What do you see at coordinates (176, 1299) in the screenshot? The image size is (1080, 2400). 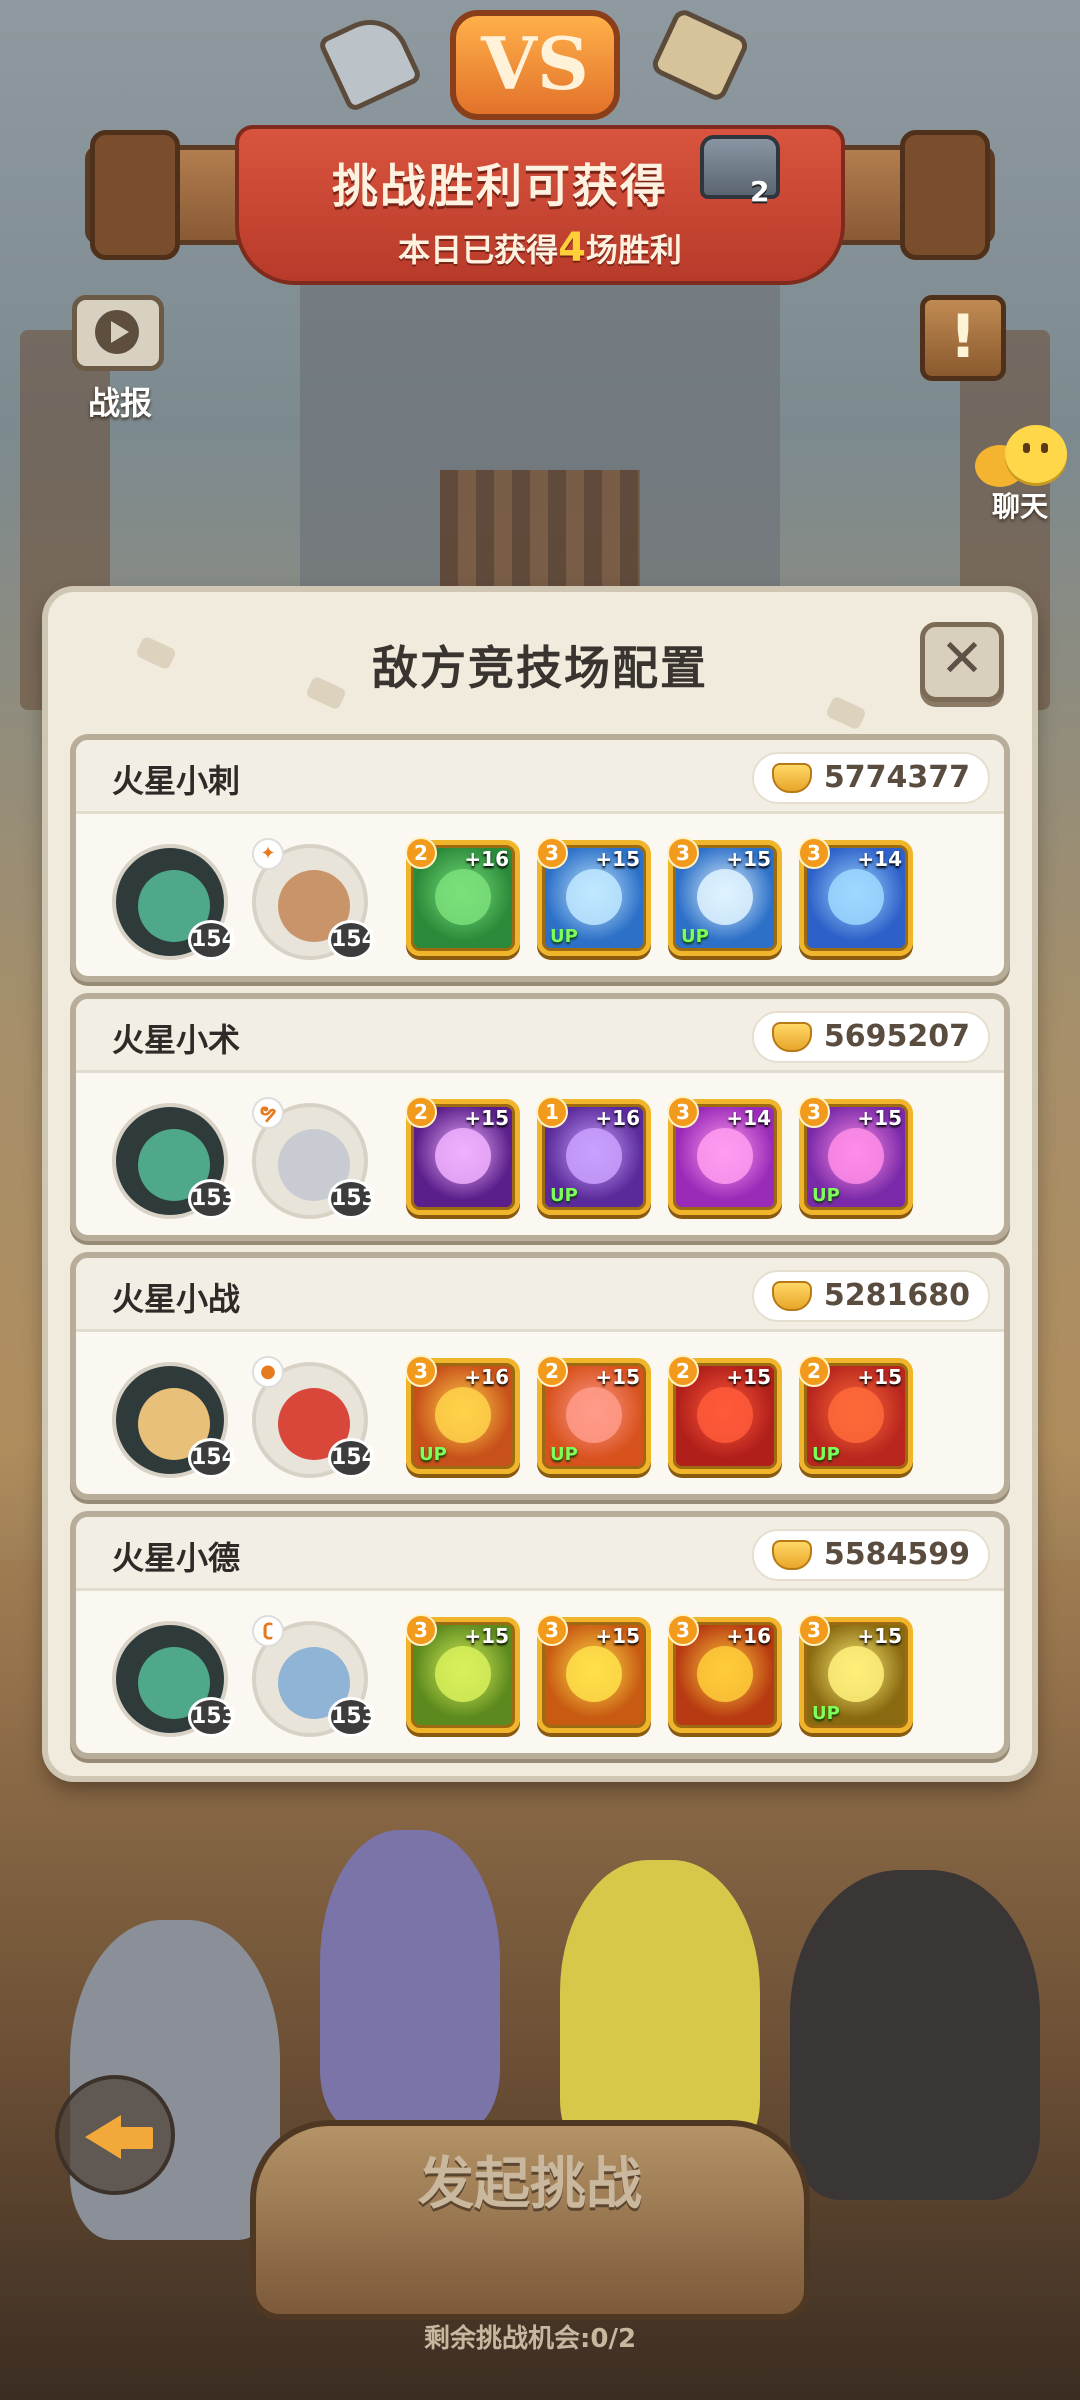 I see `opponent-name: 火星小战` at bounding box center [176, 1299].